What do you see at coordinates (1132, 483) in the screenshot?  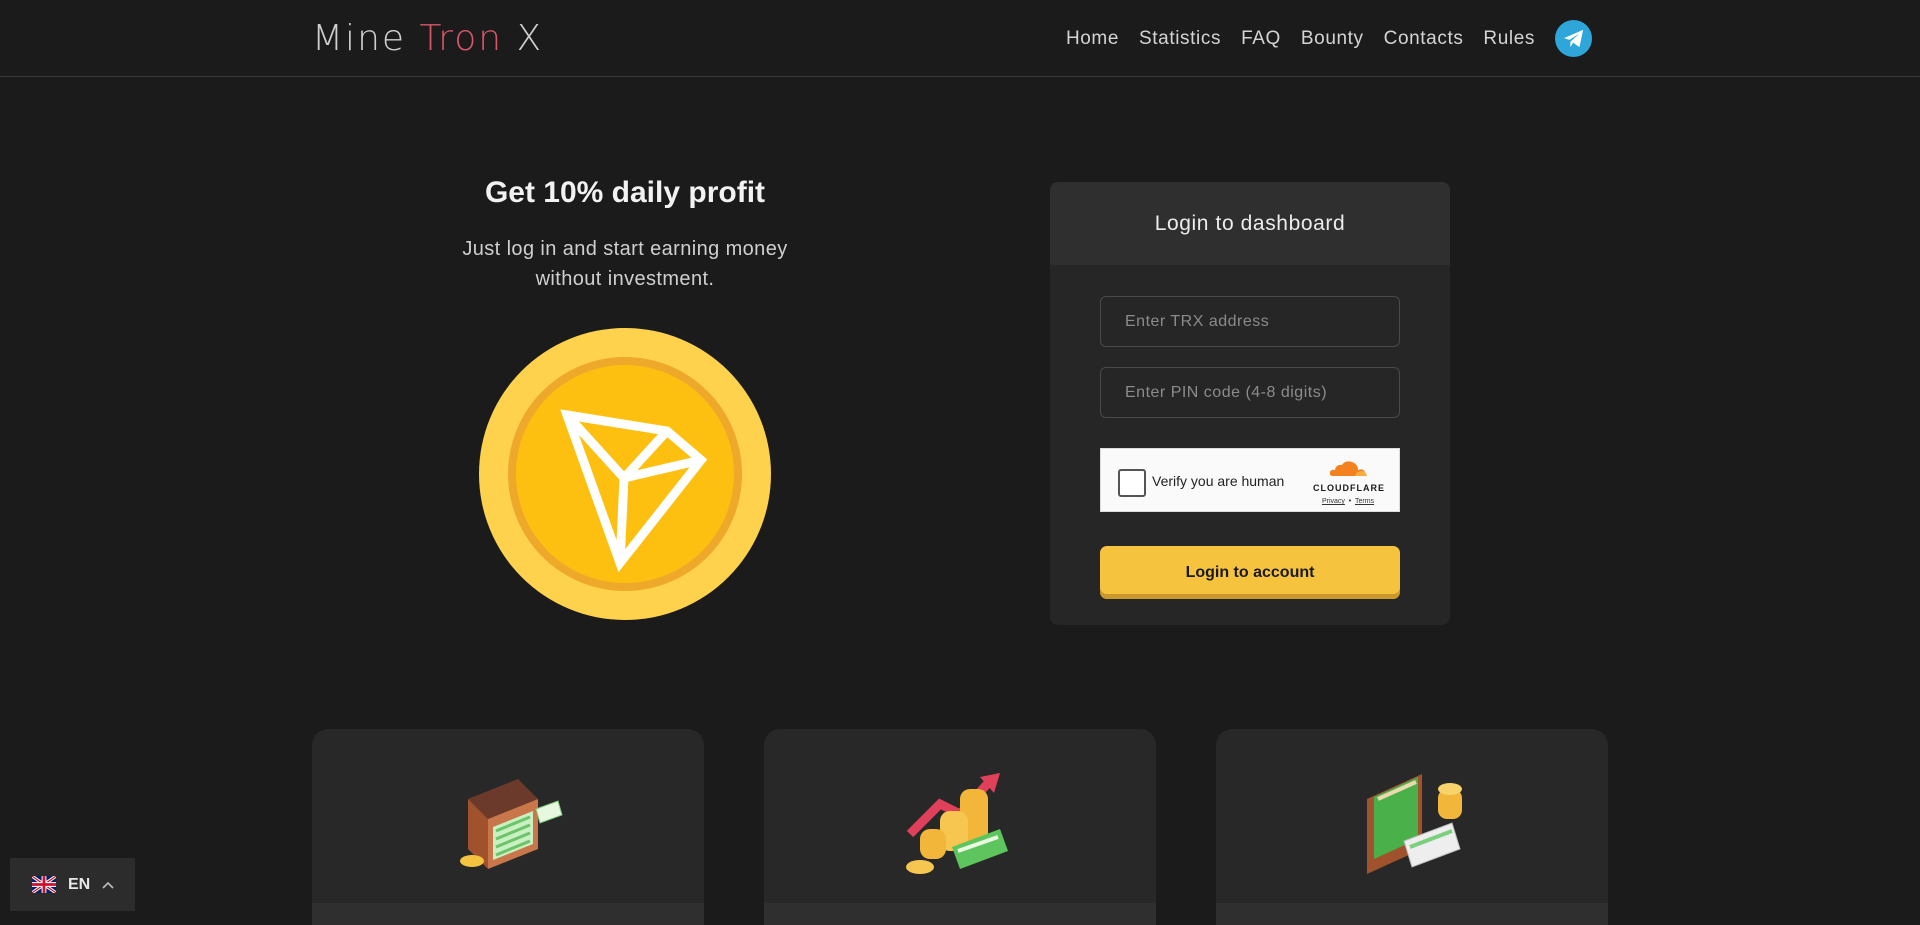 I see `captcha-checkbox` at bounding box center [1132, 483].